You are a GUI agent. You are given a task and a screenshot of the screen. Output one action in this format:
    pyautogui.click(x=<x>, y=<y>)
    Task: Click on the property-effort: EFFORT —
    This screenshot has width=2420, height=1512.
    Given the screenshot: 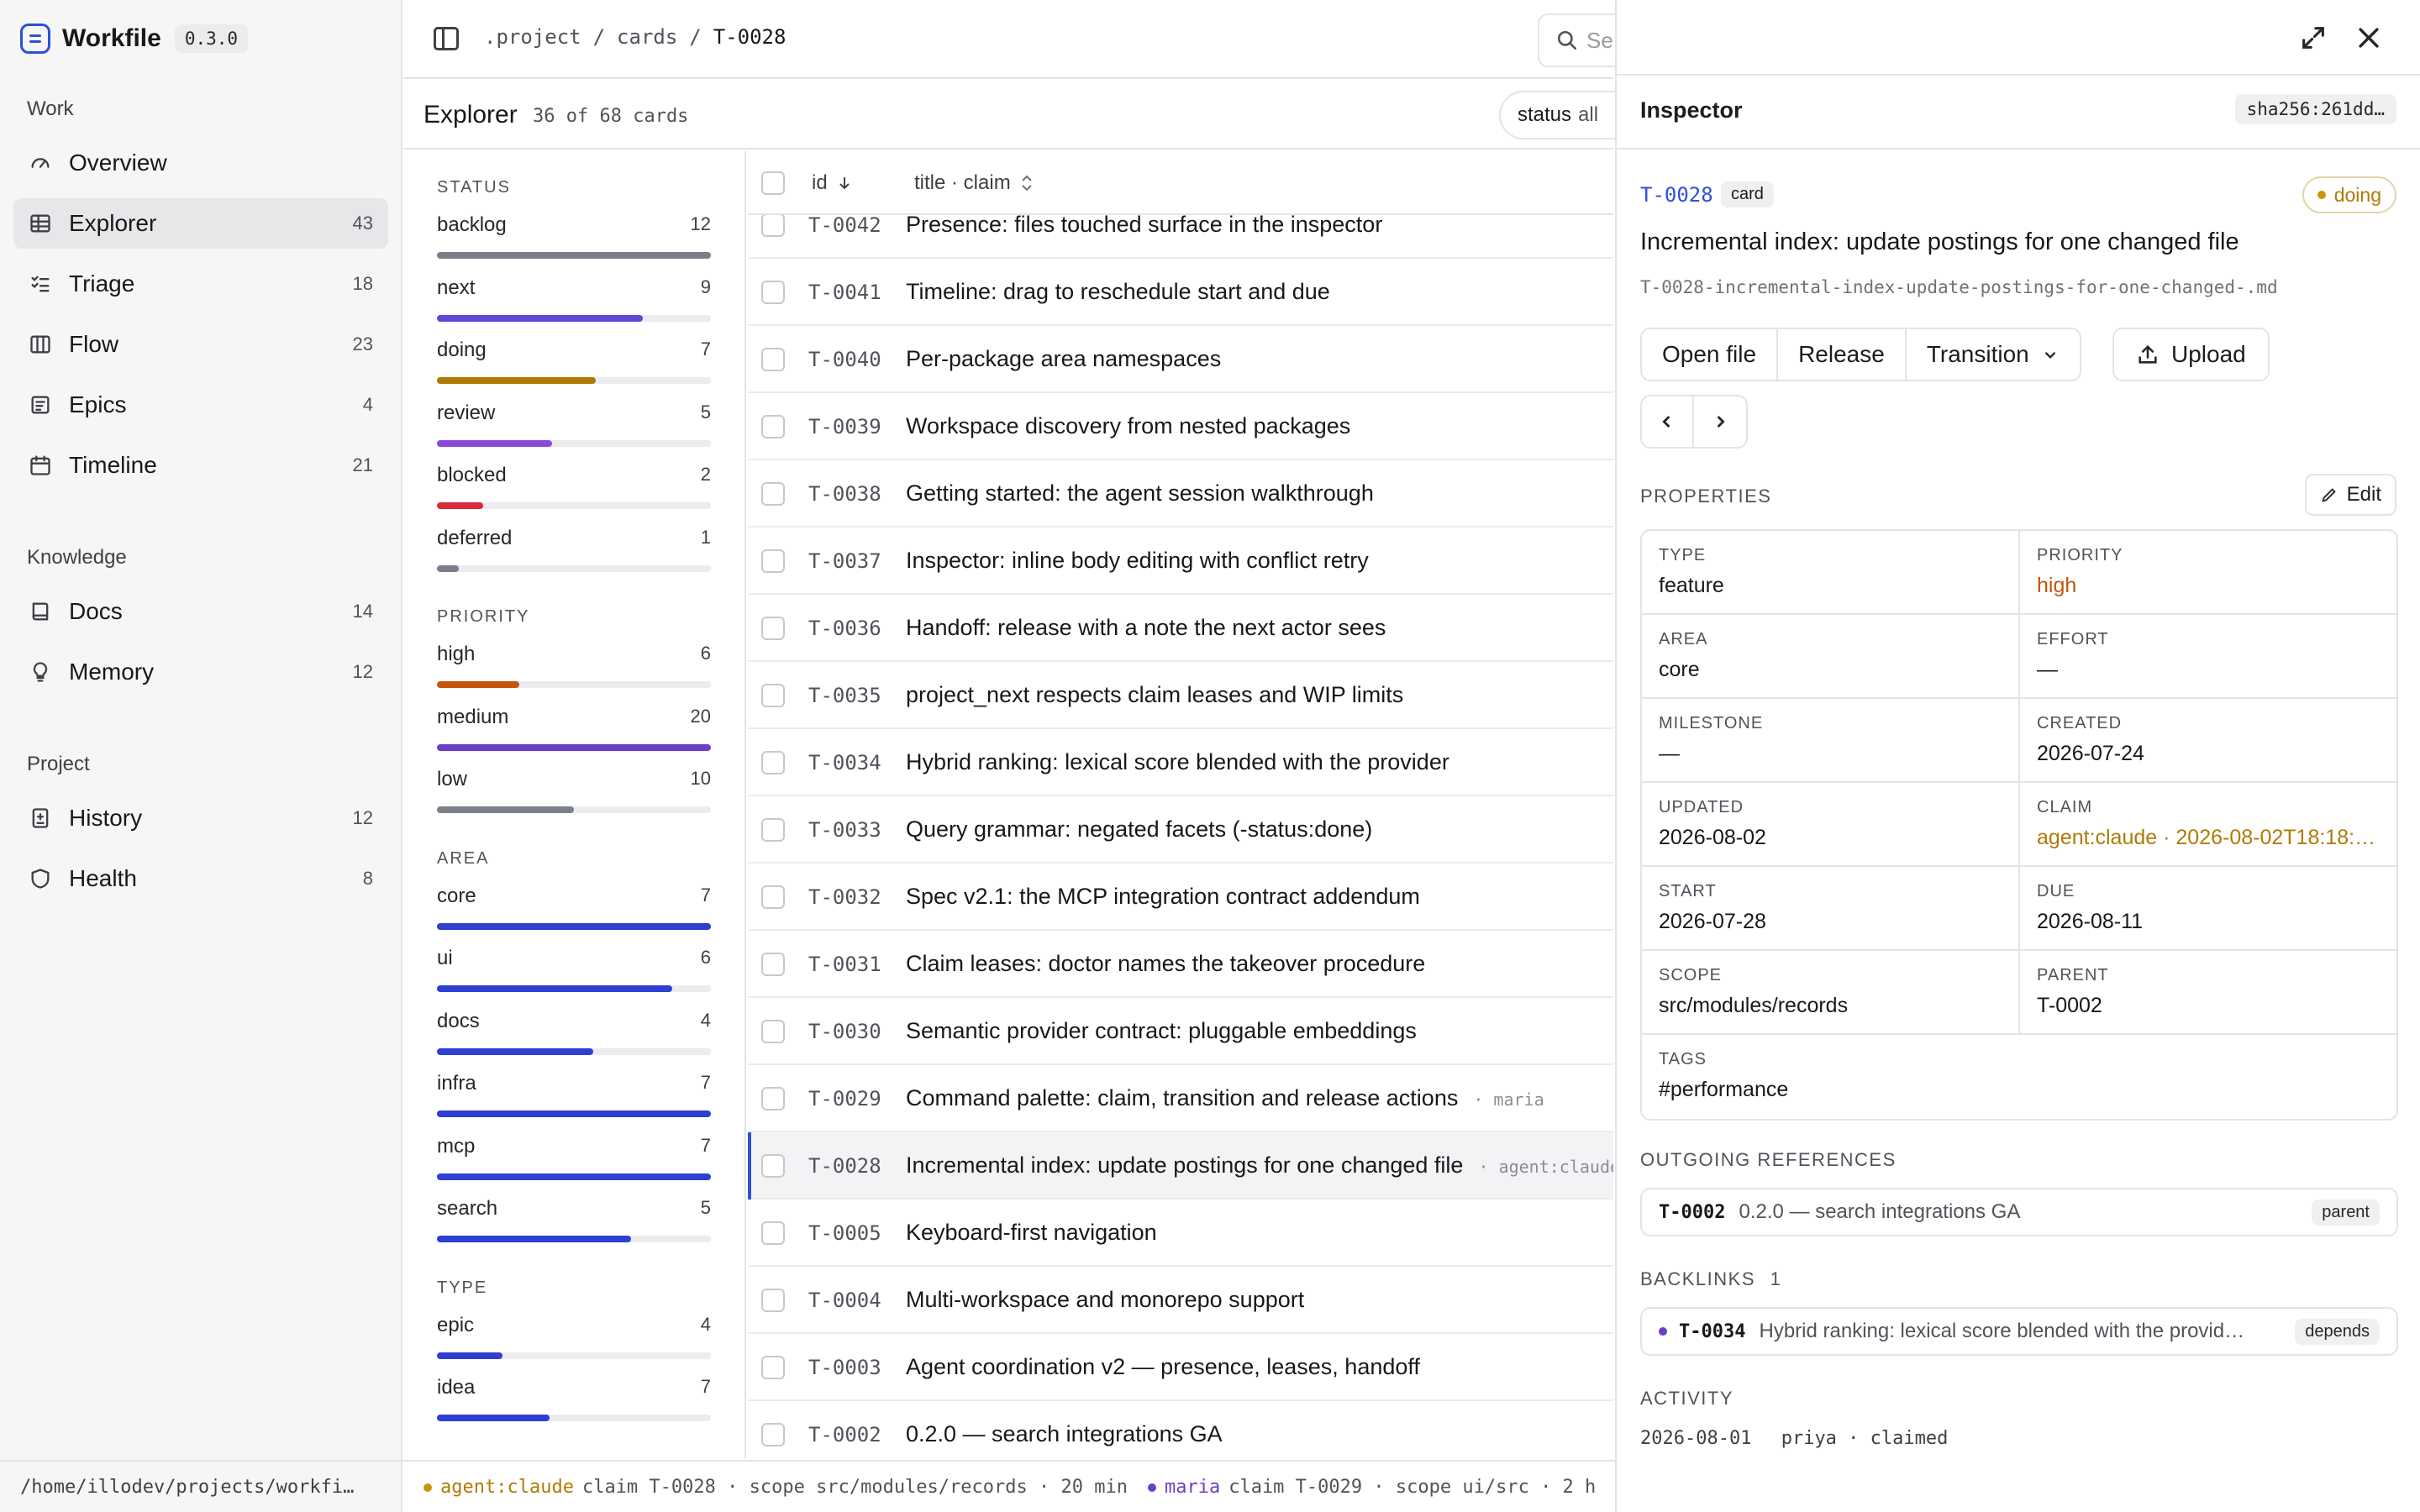 What is the action you would take?
    pyautogui.click(x=2208, y=656)
    